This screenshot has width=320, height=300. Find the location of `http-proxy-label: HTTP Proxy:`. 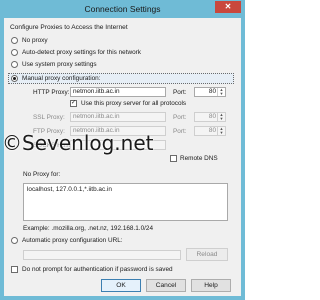

http-proxy-label: HTTP Proxy: is located at coordinates (51, 92).